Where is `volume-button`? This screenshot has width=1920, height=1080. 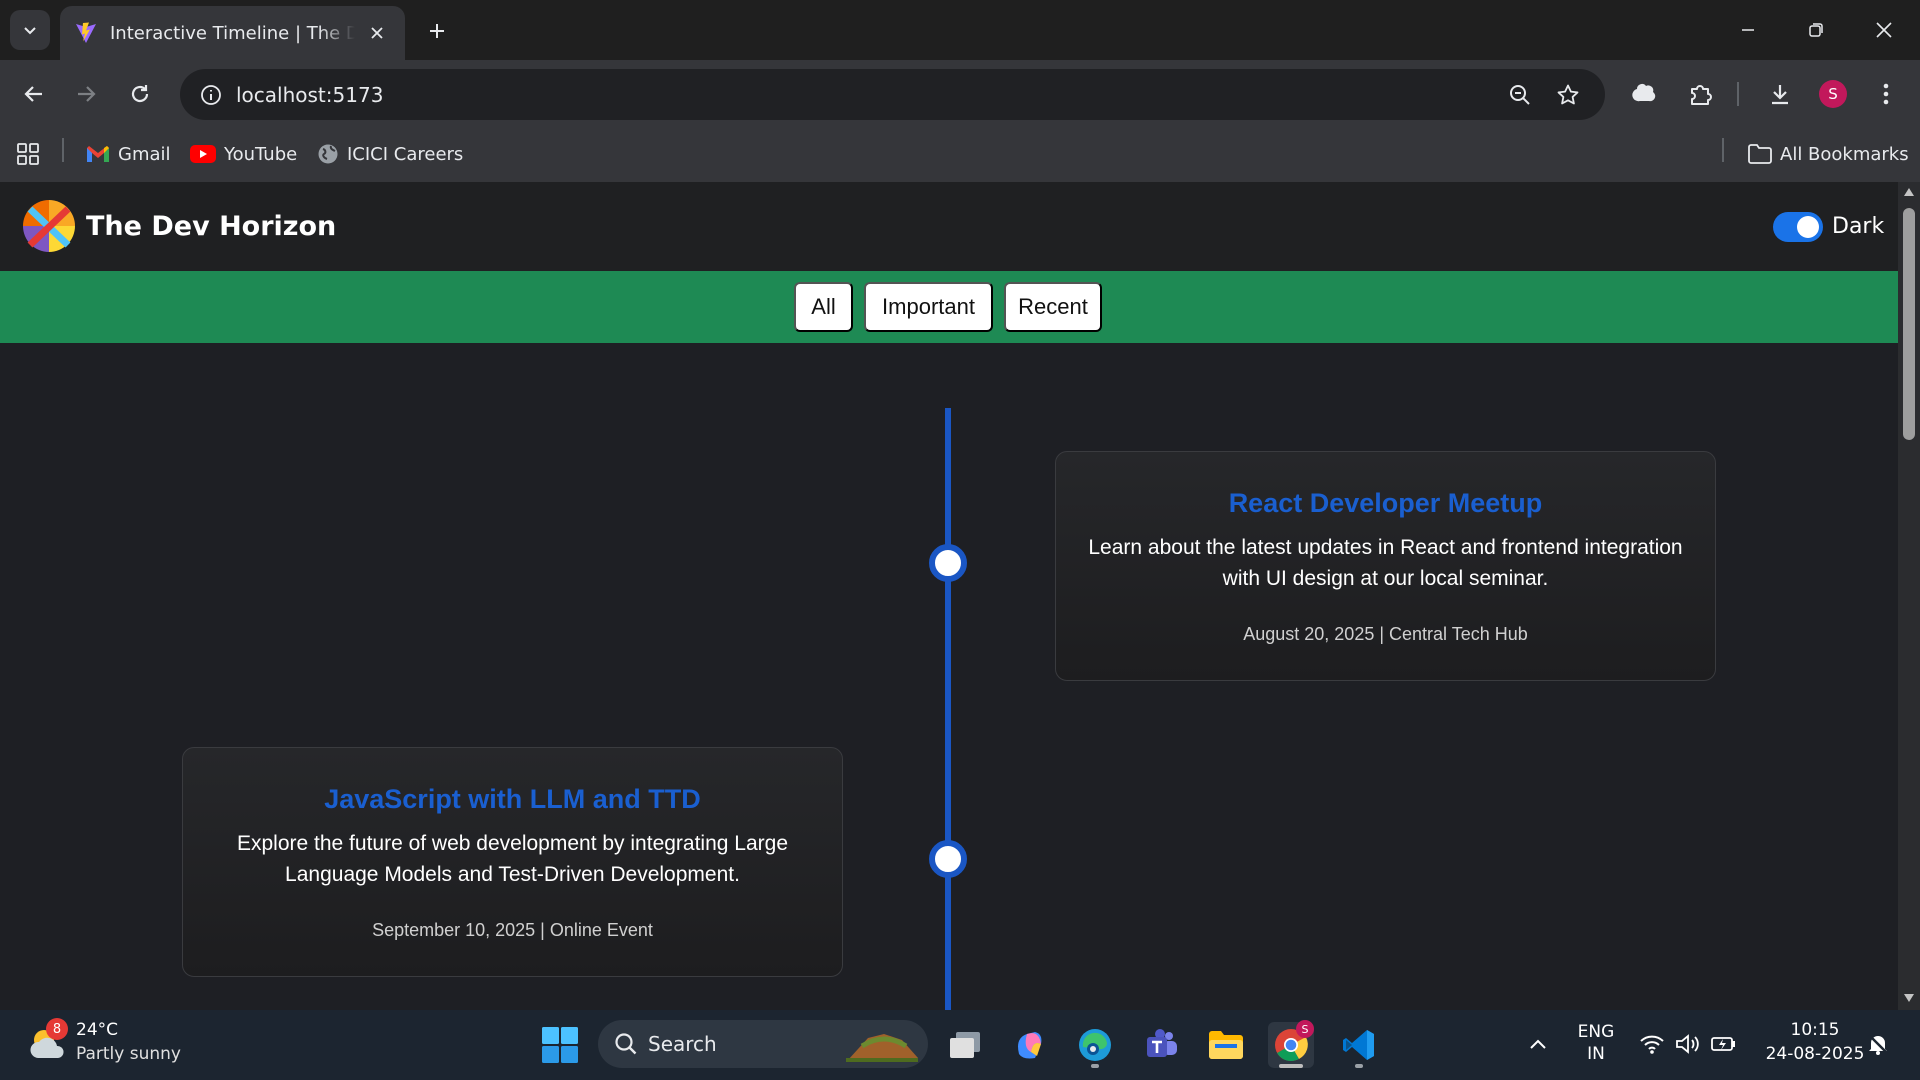
volume-button is located at coordinates (1688, 1044).